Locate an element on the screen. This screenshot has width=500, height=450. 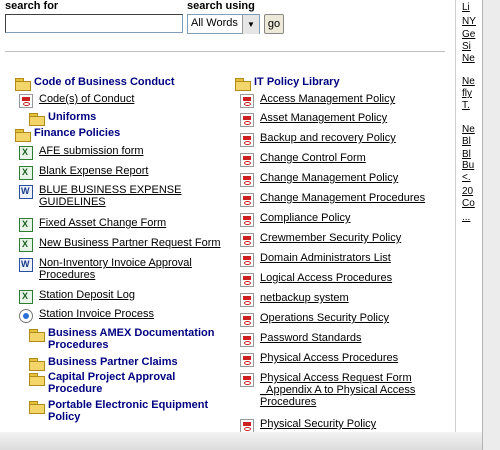
link-label: Station Deposit Log is located at coordinates (87, 295).